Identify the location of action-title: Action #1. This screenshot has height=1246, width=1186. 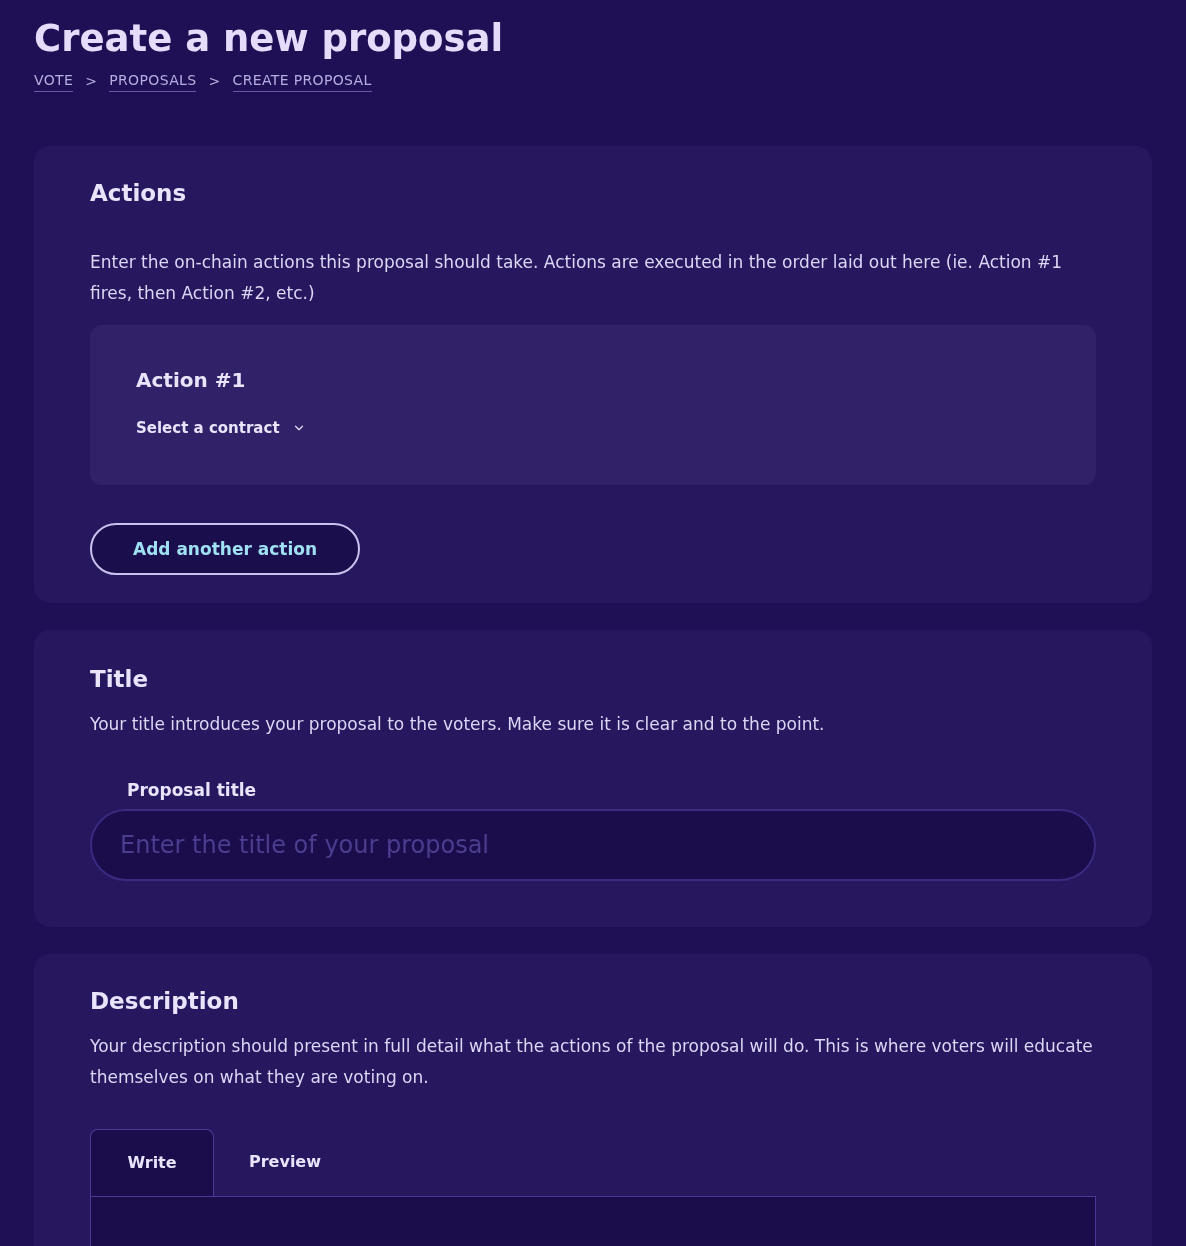
(191, 380).